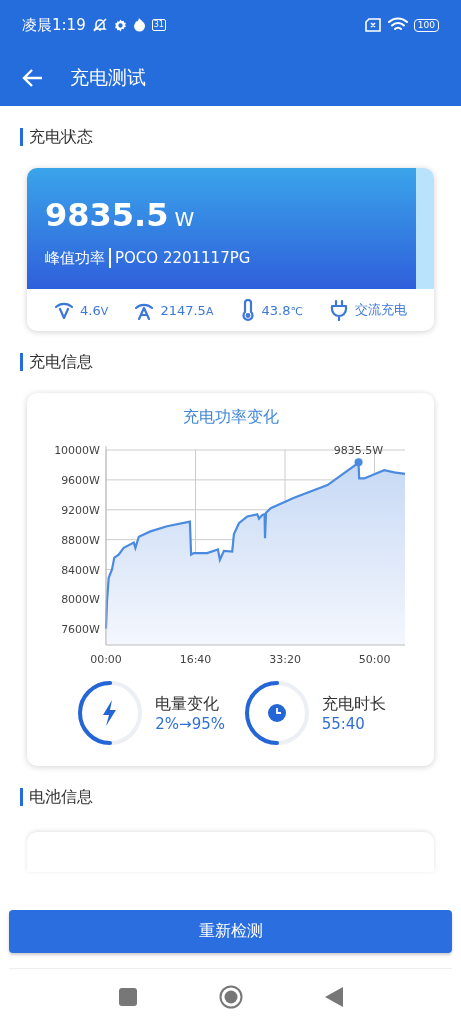 The height and width of the screenshot is (1024, 461). I want to click on stat-value: 4.6V, so click(94, 310).